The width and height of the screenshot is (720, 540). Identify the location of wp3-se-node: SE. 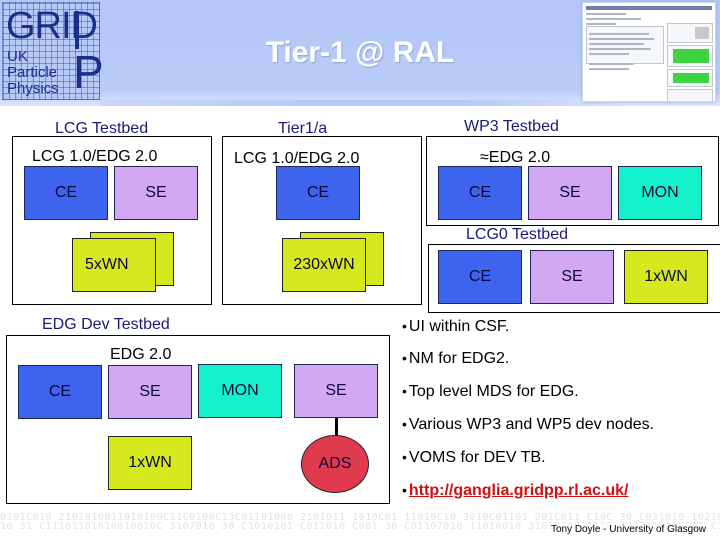
(570, 193).